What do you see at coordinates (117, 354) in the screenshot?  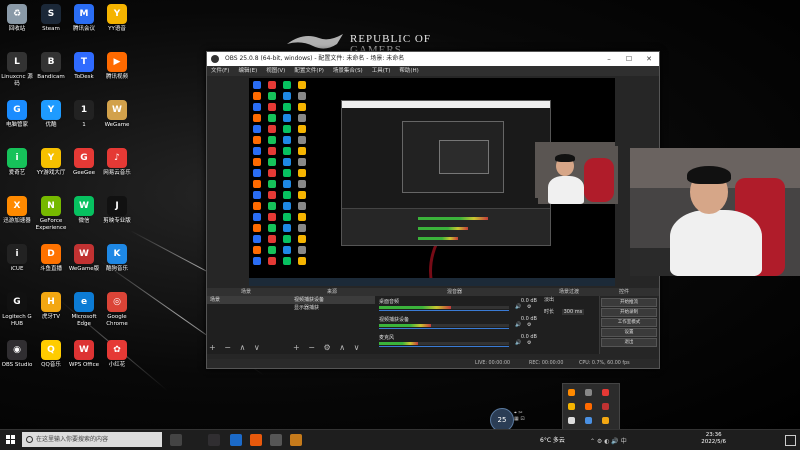 I see `desktop-icon: ✿ 小红花` at bounding box center [117, 354].